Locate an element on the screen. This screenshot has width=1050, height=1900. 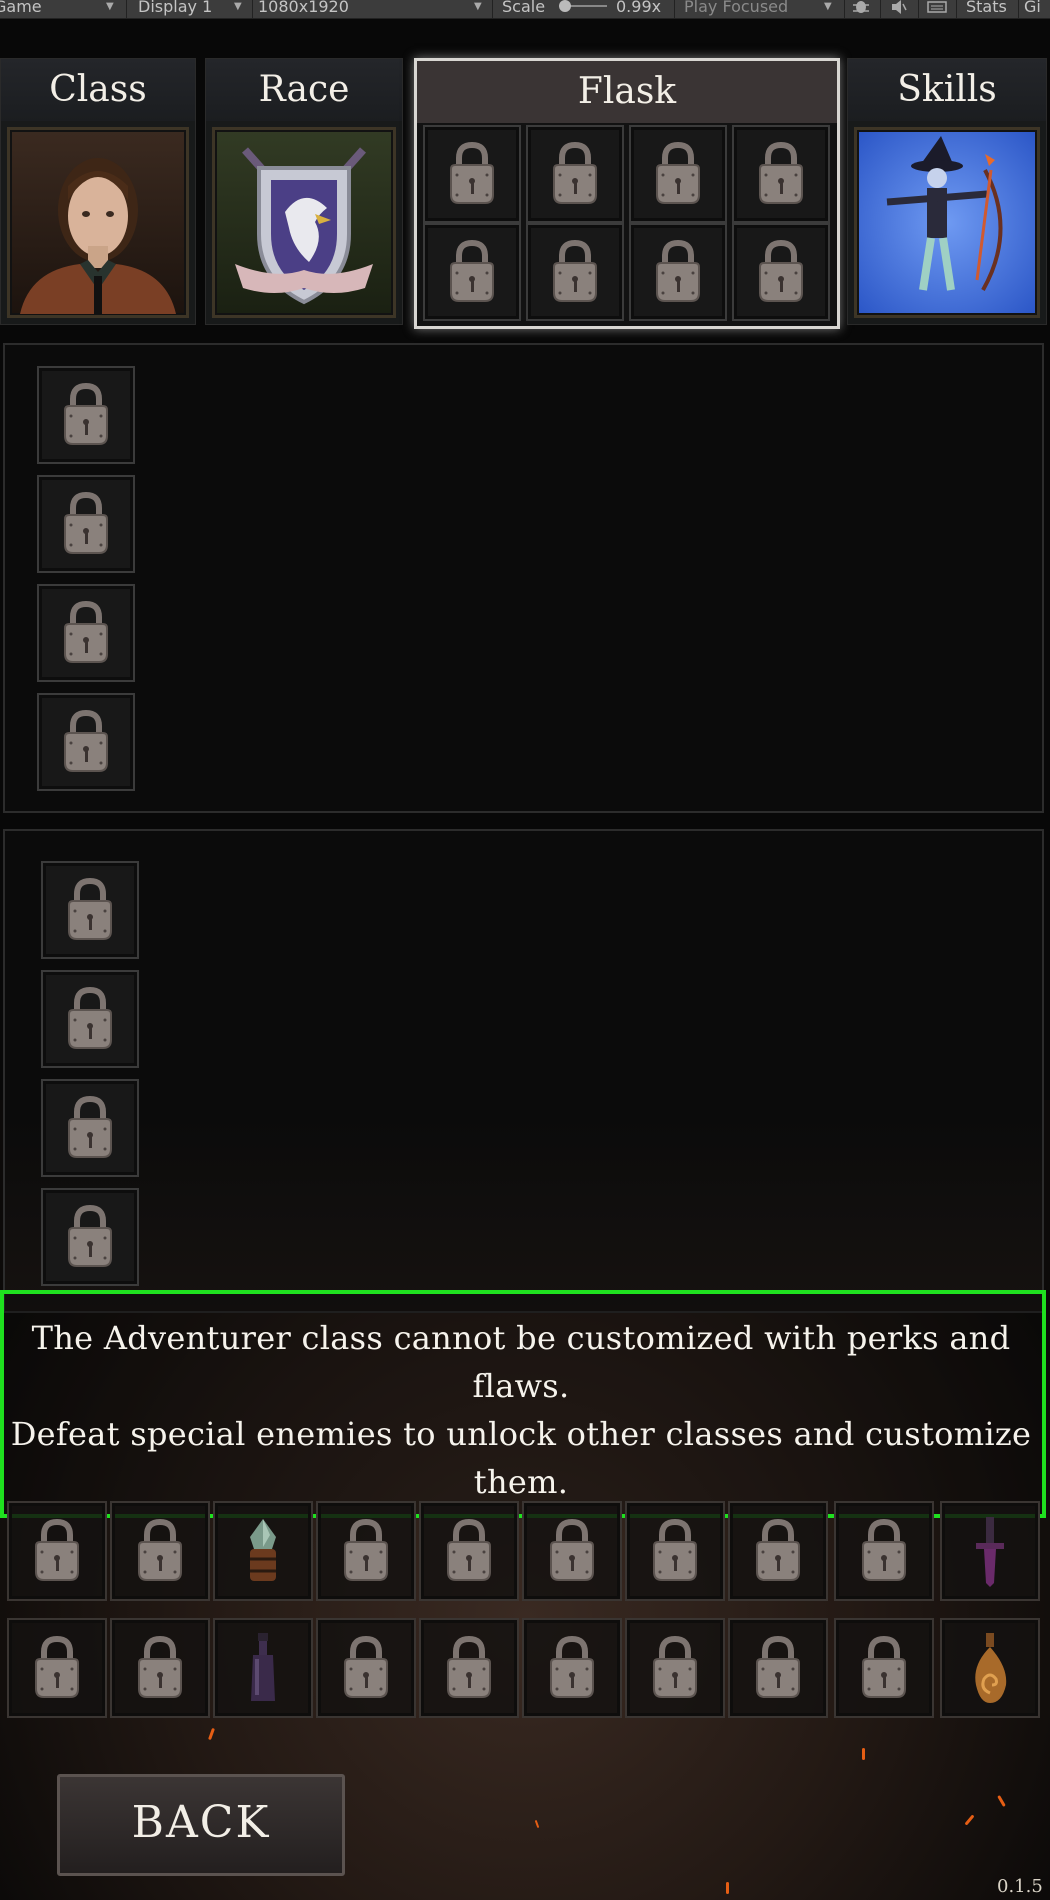
gizmos-button: Gi is located at coordinates (1032, 9).